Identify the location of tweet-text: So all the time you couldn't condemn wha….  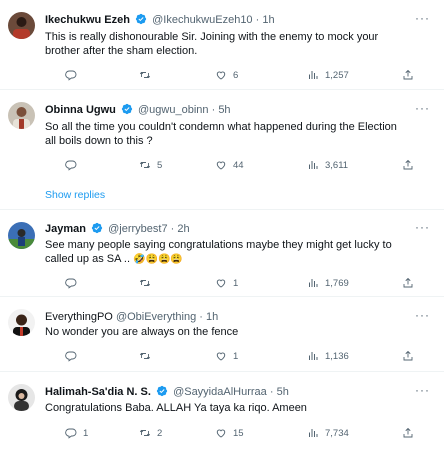
(235, 134).